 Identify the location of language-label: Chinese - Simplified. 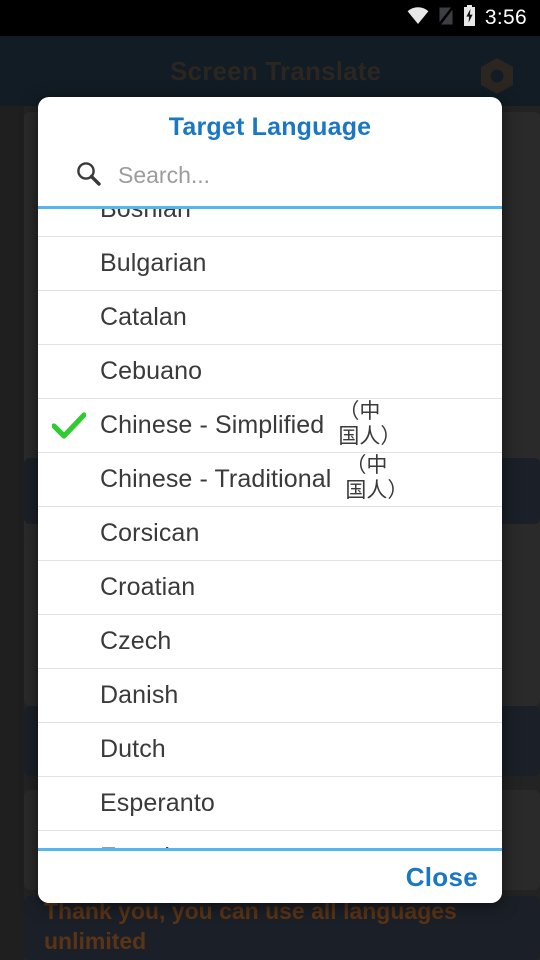
(212, 425).